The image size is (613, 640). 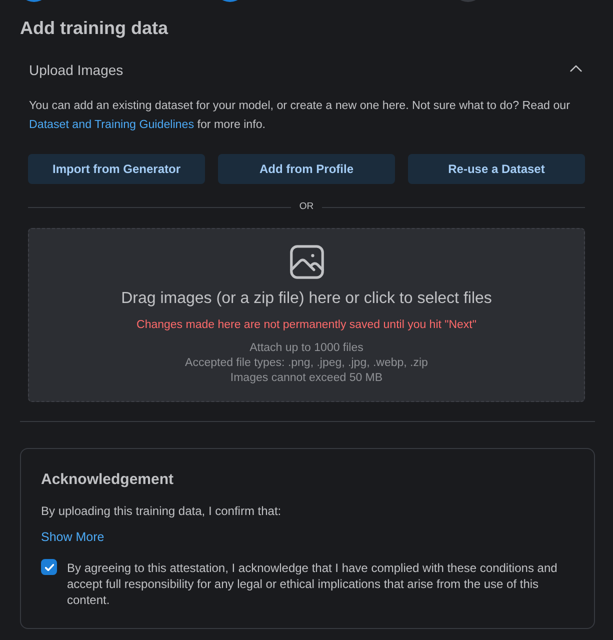 What do you see at coordinates (306, 378) in the screenshot?
I see `dropzone-hint: Images cannot exceed 50 MB` at bounding box center [306, 378].